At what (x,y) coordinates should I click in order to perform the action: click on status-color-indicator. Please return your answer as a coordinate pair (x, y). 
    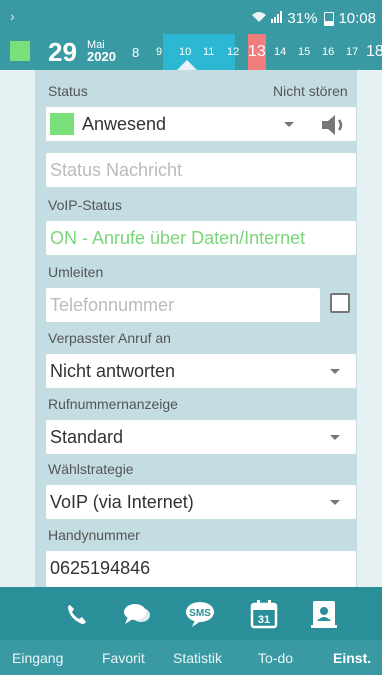
    Looking at the image, I should click on (20, 51).